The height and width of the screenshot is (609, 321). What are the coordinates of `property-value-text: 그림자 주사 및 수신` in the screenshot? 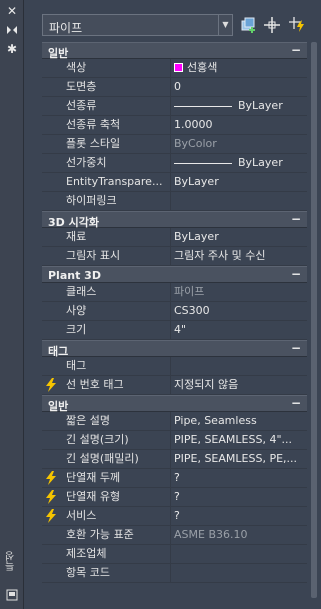 It's located at (220, 255).